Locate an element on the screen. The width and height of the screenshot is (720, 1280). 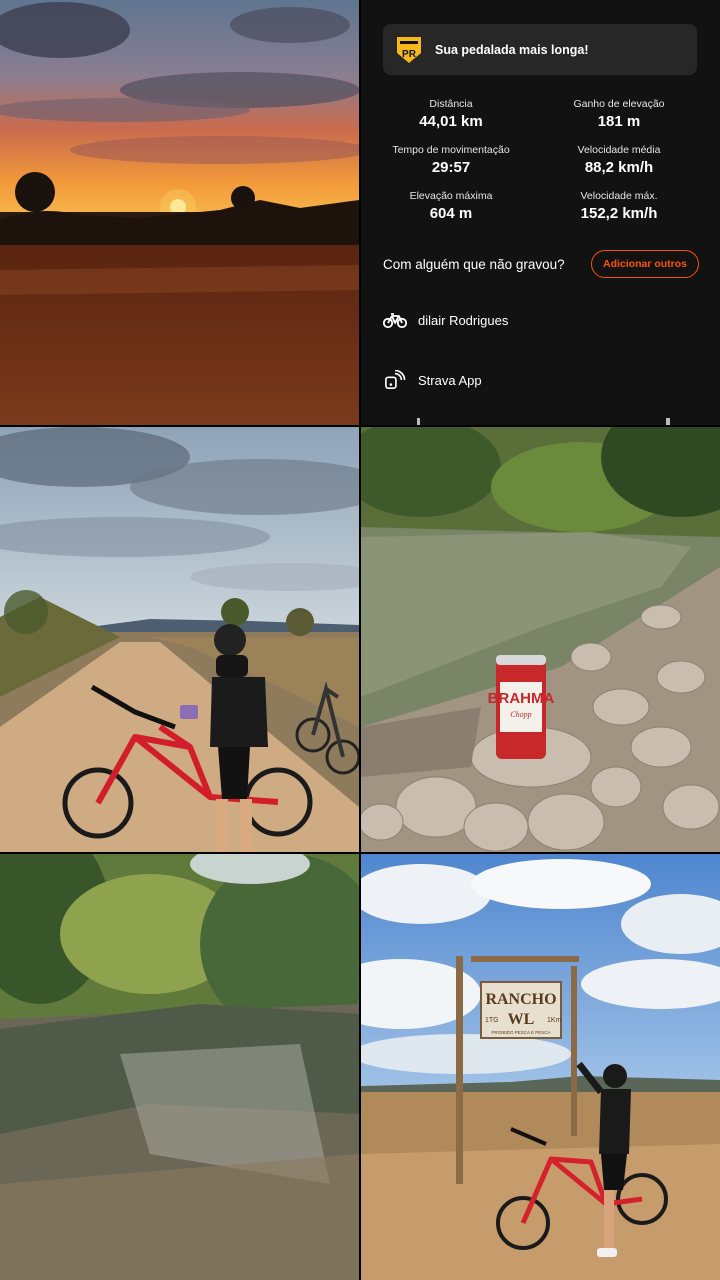
badge-text: PR is located at coordinates (409, 54).